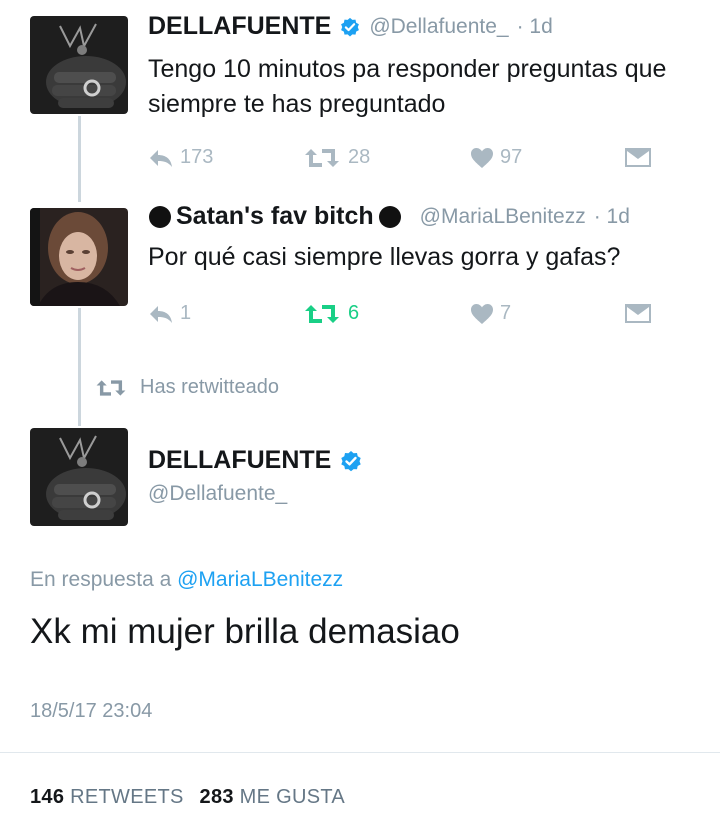  I want to click on tweet1-header: DELLAFUENTE @Dellafuente_ · 1d, so click(350, 26).